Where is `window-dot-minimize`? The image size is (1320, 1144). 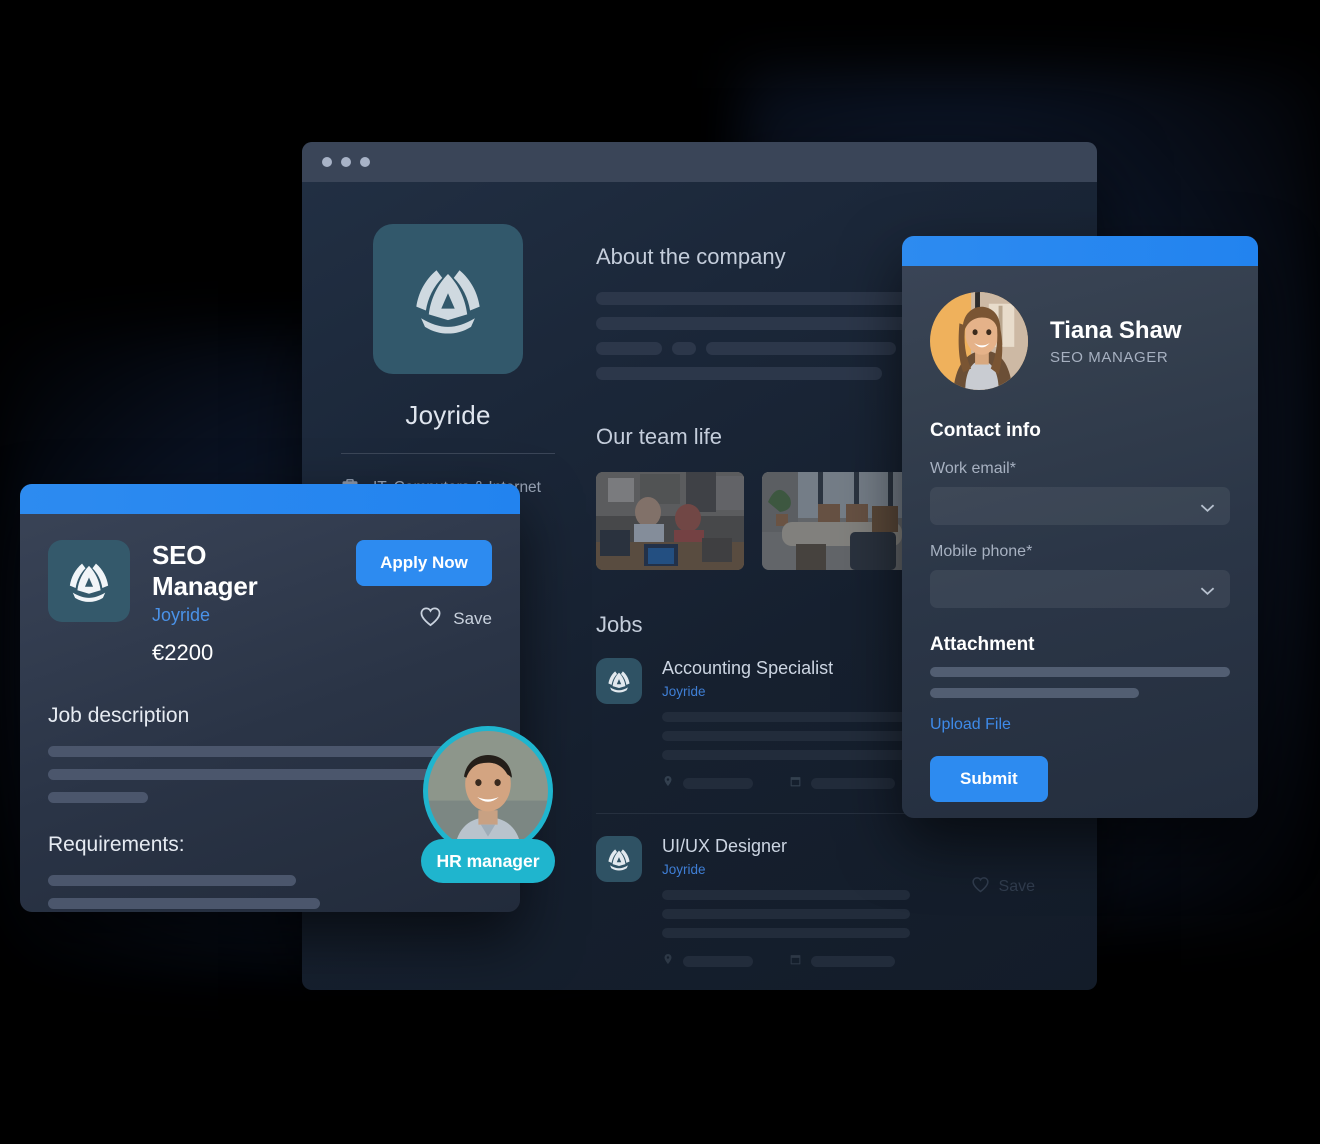
window-dot-minimize is located at coordinates (346, 162).